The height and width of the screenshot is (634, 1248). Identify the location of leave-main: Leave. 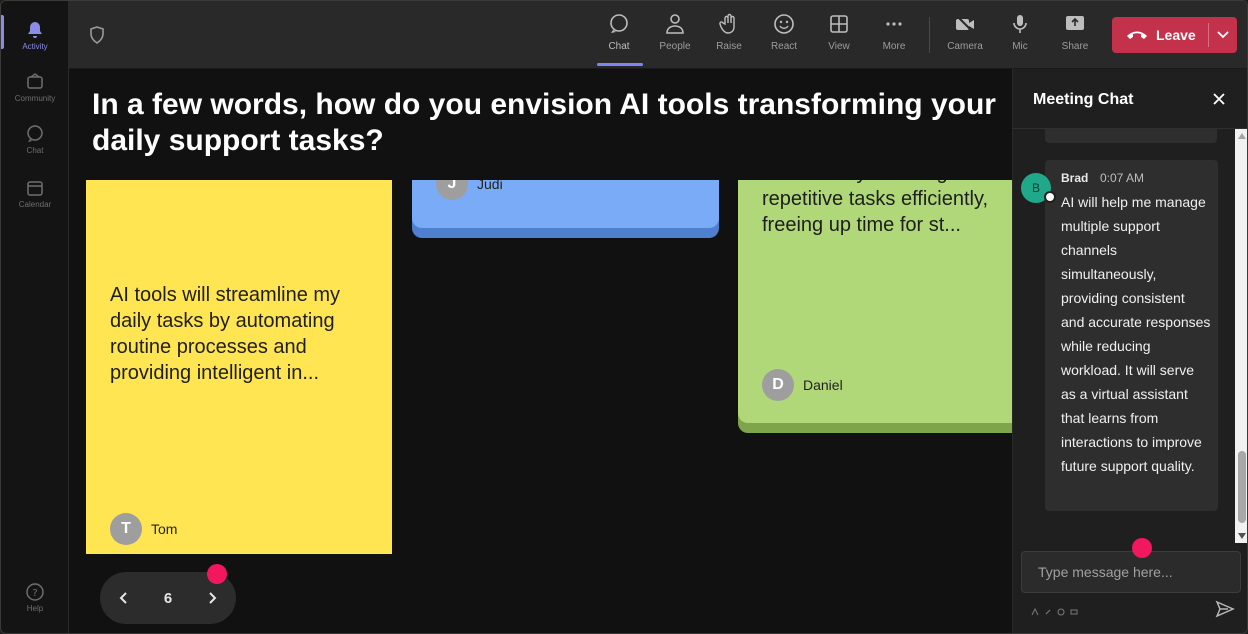
(1160, 35).